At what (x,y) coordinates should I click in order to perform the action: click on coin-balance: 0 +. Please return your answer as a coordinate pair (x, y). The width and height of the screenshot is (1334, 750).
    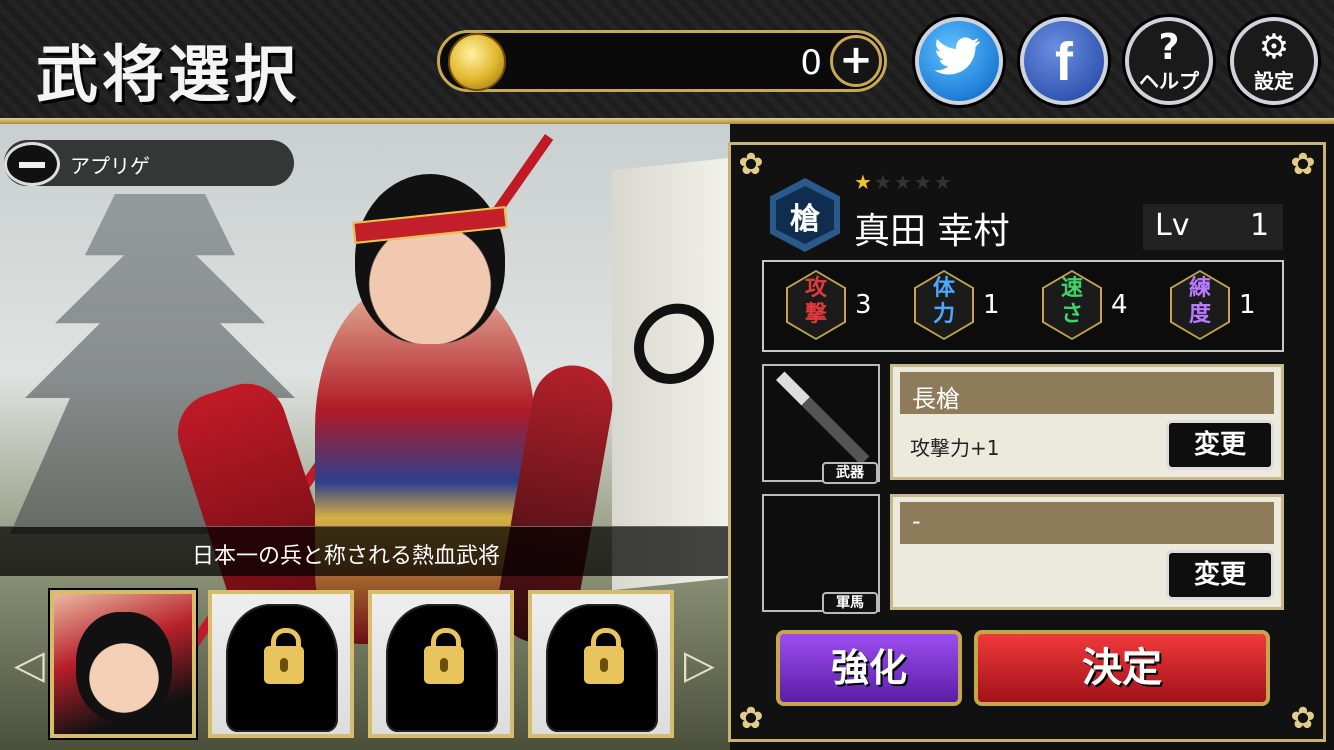
    Looking at the image, I should click on (662, 61).